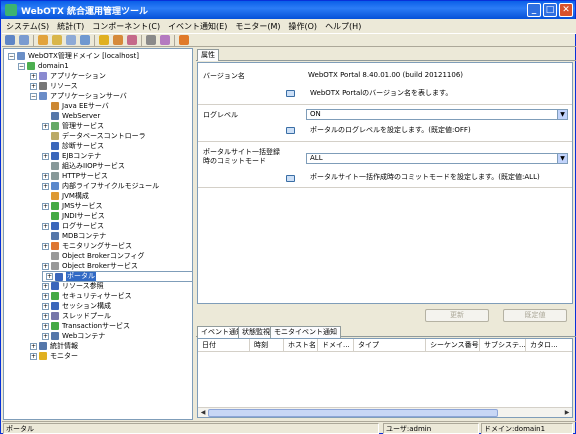  I want to click on tree-node: + EJBコンテナ, so click(71, 156).